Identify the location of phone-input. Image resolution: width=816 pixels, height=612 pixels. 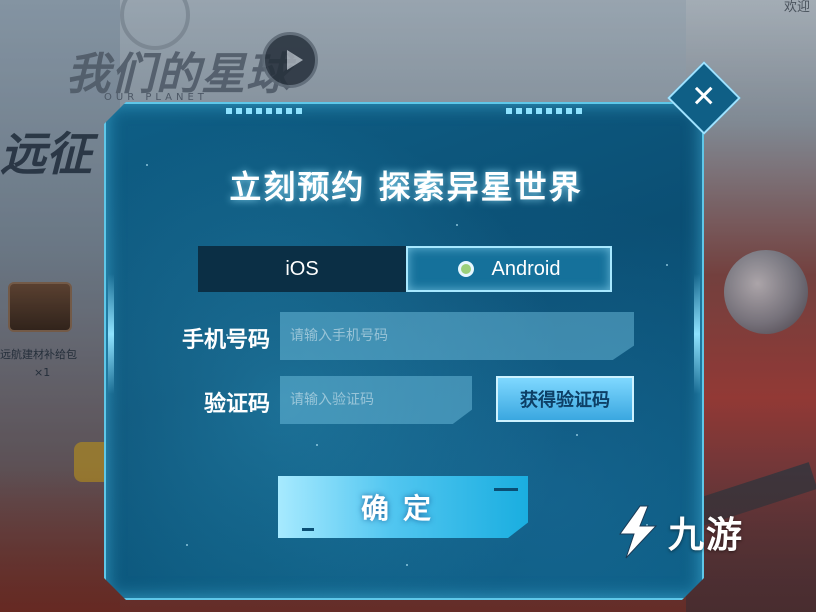
(457, 336).